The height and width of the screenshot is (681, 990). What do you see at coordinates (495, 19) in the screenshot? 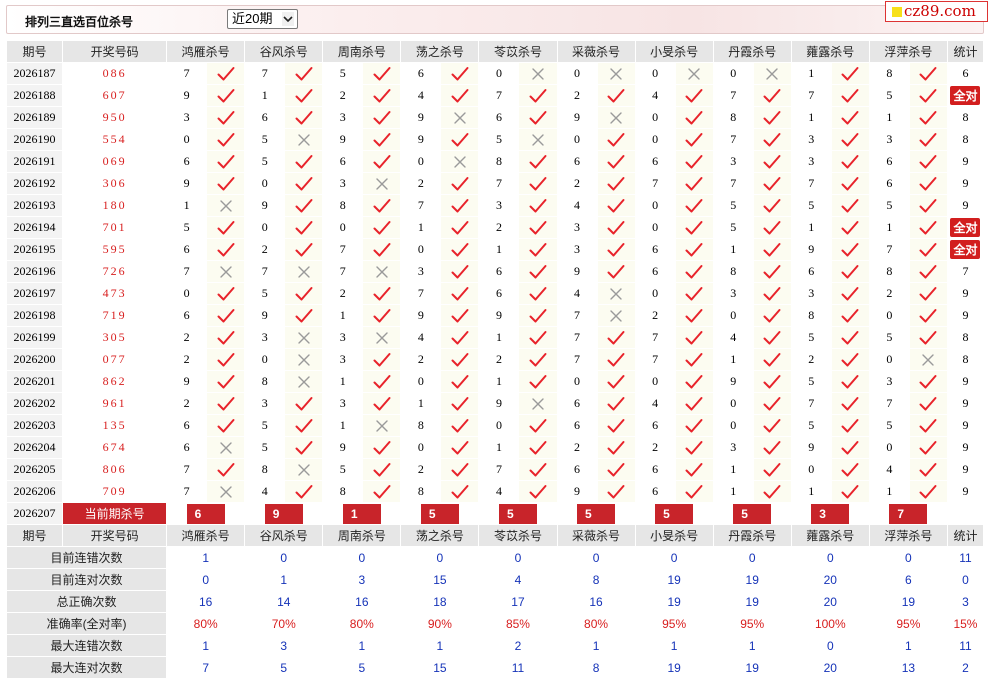
I see `top-bar: 排列三直选百位杀号 近20期` at bounding box center [495, 19].